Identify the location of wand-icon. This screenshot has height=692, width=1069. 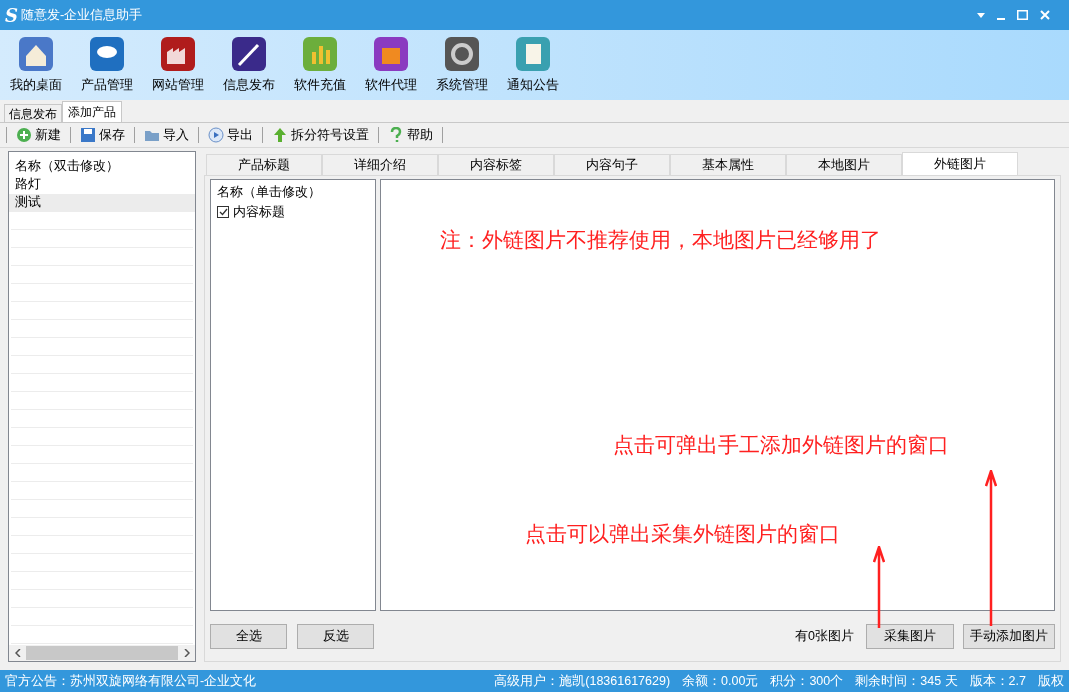
(249, 54).